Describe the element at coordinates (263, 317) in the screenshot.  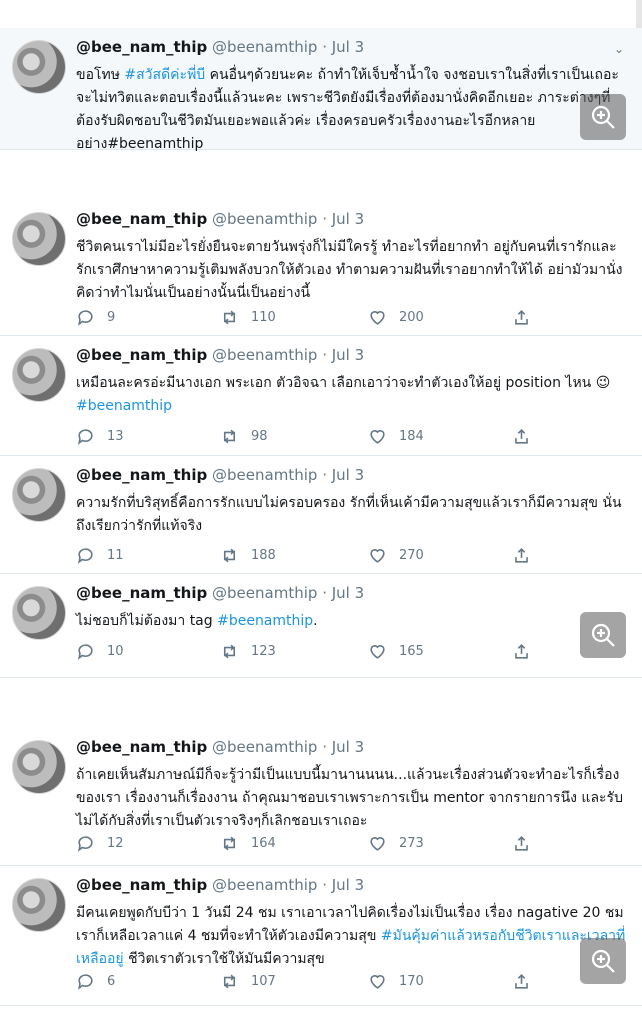
I see `retweet-count: 110` at that location.